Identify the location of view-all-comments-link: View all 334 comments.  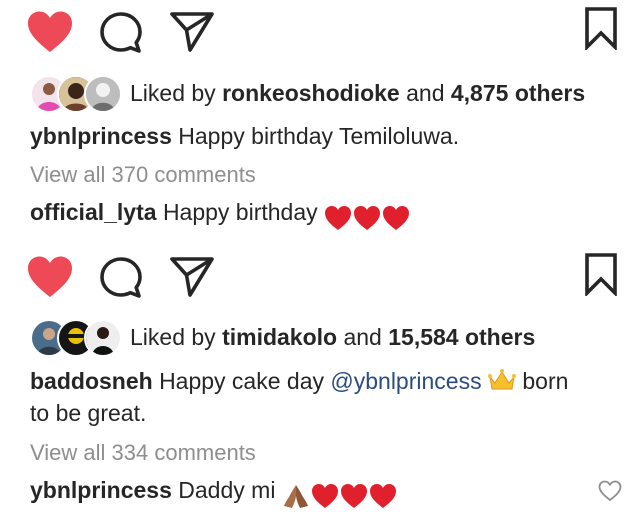
(143, 453).